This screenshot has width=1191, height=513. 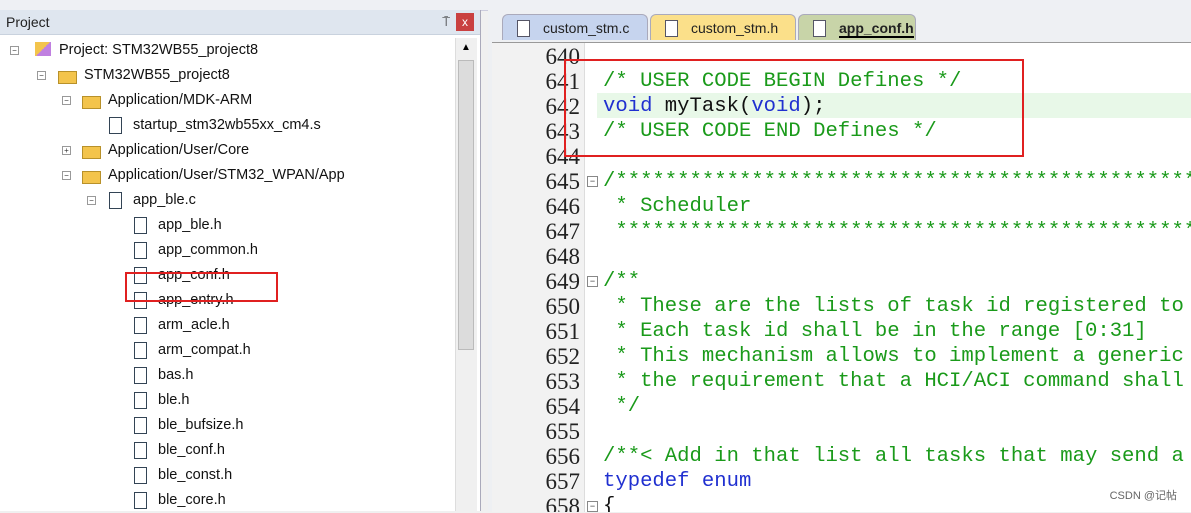 I want to click on code-token: /**, so click(x=622, y=281).